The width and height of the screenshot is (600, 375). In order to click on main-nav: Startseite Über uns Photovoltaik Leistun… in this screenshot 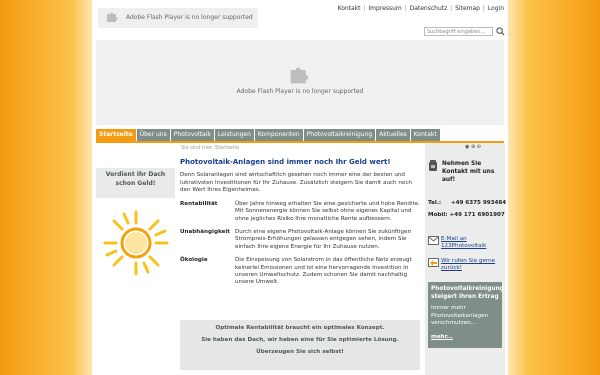, I will do `click(268, 135)`.